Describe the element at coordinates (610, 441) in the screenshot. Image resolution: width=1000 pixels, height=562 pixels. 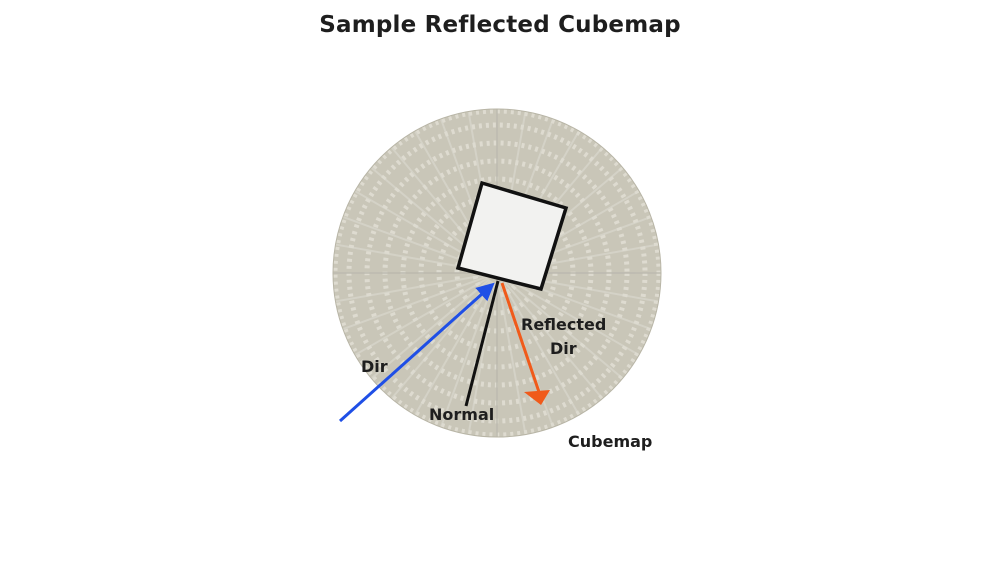
I see `cubemap-label: Cubemap` at that location.